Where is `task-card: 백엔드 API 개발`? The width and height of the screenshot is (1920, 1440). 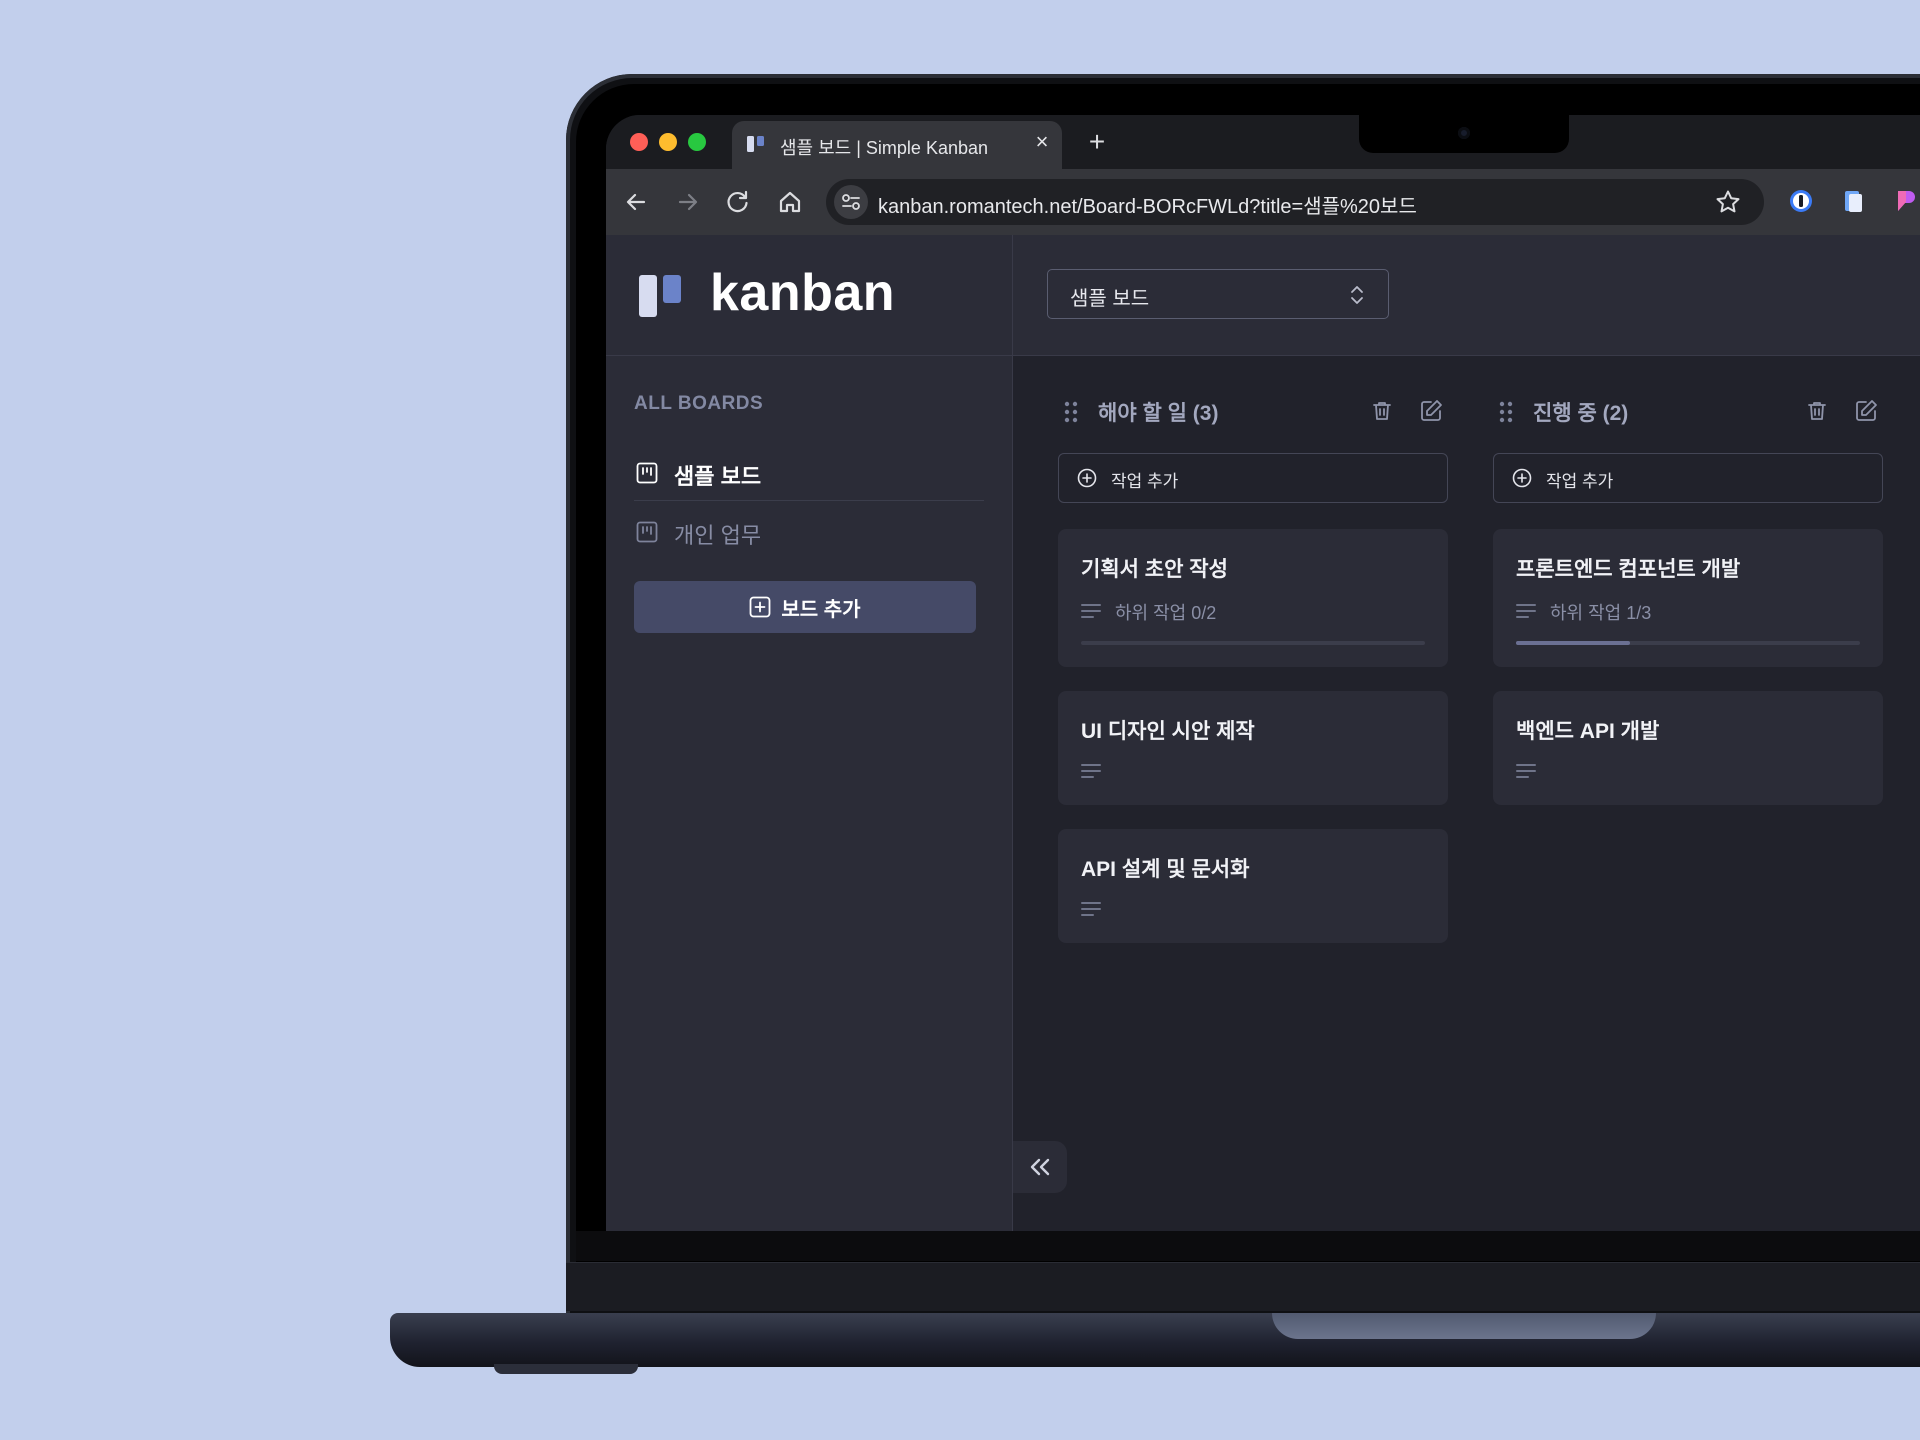
task-card: 백엔드 API 개발 is located at coordinates (1688, 748).